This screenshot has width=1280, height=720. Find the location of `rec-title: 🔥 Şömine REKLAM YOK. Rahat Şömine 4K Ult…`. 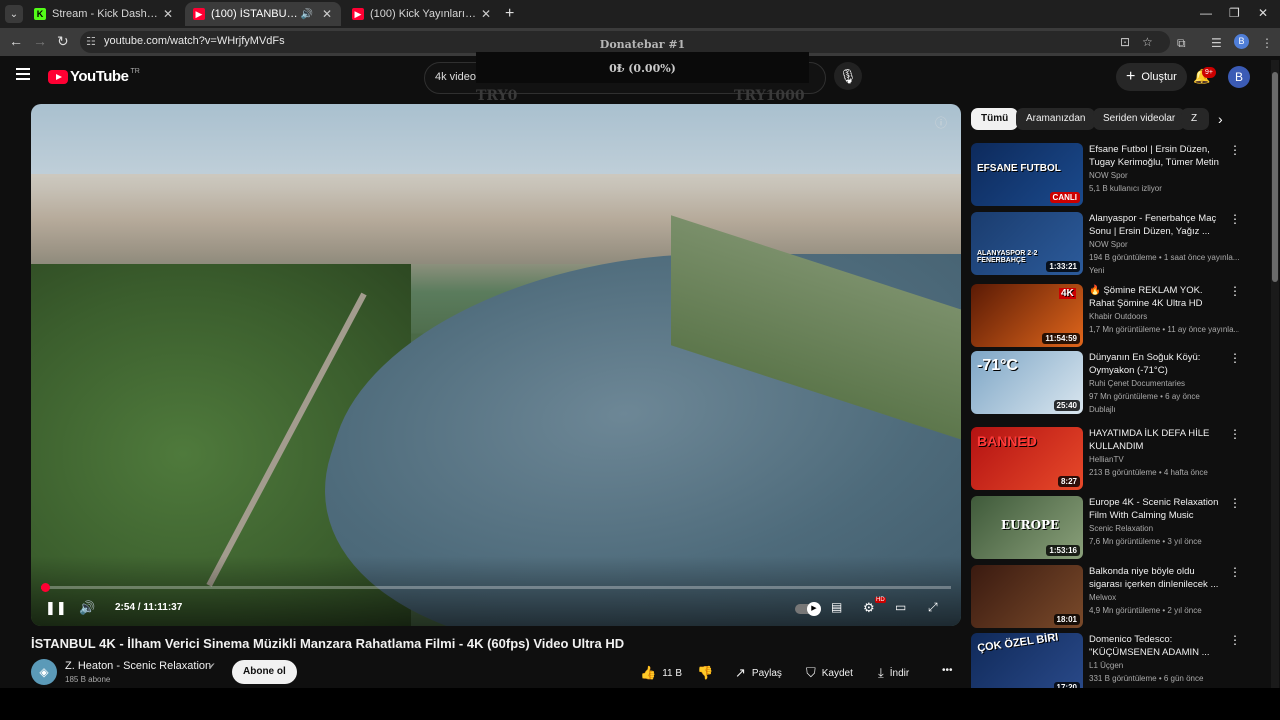

rec-title: 🔥 Şömine REKLAM YOK. Rahat Şömine 4K Ult… is located at coordinates (1159, 297).